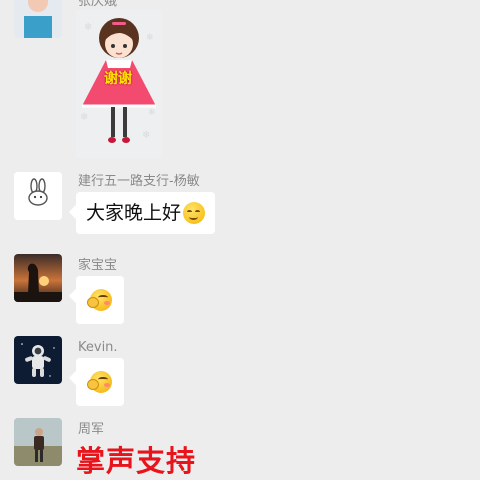  What do you see at coordinates (98, 347) in the screenshot?
I see `sender-name: Kevin.` at bounding box center [98, 347].